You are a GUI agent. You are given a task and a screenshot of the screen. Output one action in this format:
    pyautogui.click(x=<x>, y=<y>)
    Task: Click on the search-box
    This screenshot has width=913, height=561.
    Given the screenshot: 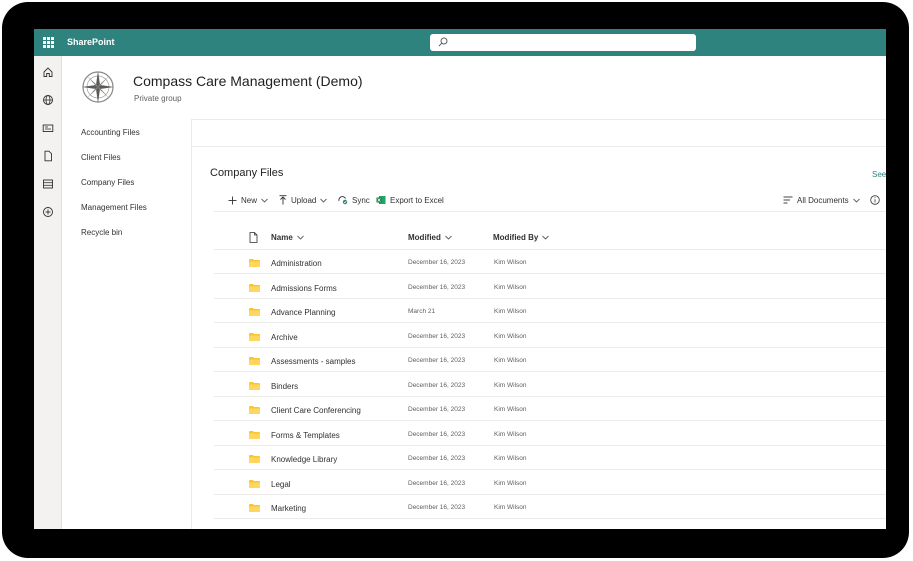 What is the action you would take?
    pyautogui.click(x=563, y=42)
    